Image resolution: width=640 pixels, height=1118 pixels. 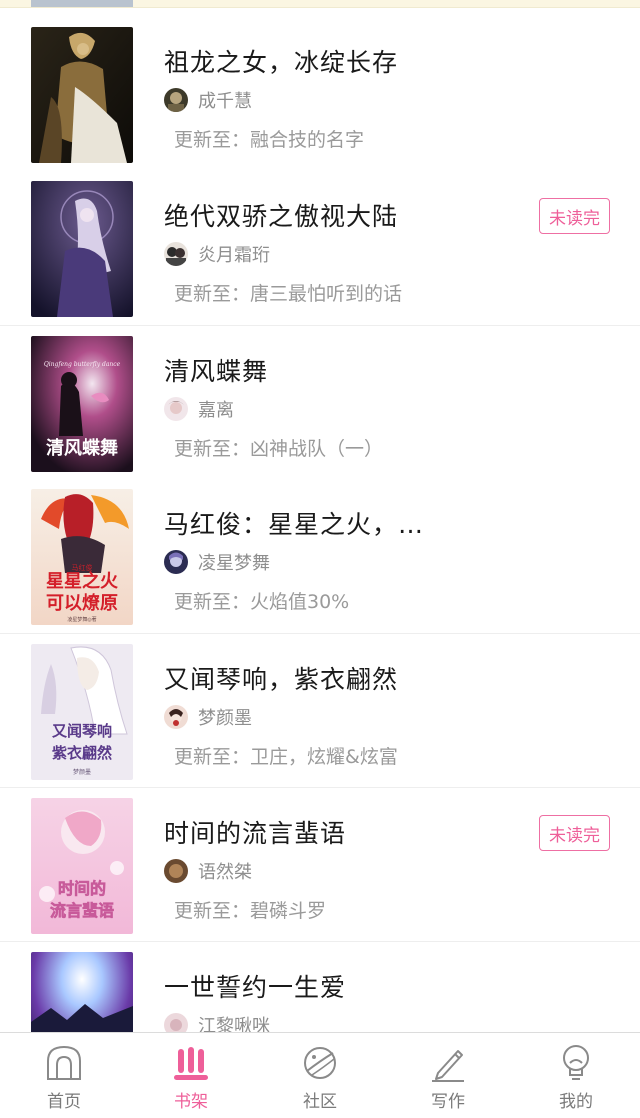 I want to click on cover-art-pink-blossom: 时间的 流言蜚语, so click(x=82, y=866).